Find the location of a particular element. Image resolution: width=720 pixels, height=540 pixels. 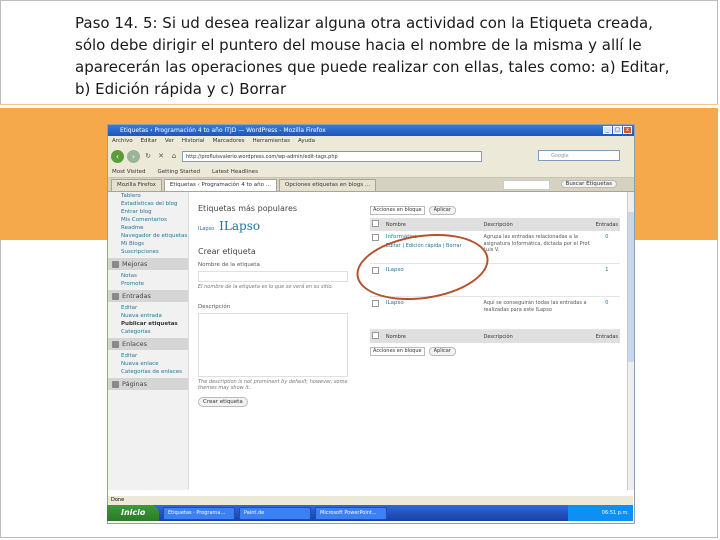

close-icon: x is located at coordinates (627, 130).